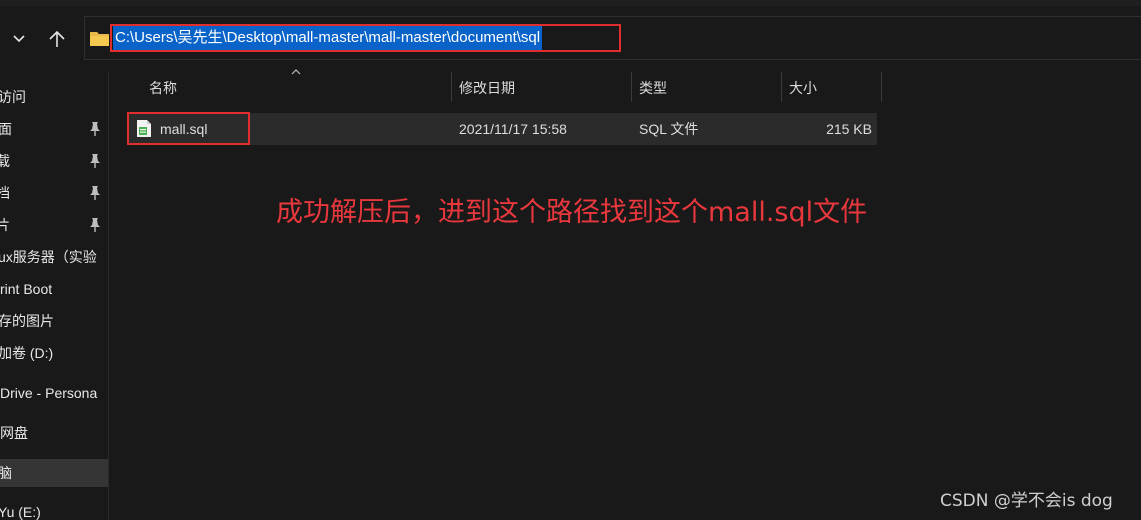 The image size is (1141, 520). What do you see at coordinates (54, 129) in the screenshot?
I see `sidebar-item-desktop: 面` at bounding box center [54, 129].